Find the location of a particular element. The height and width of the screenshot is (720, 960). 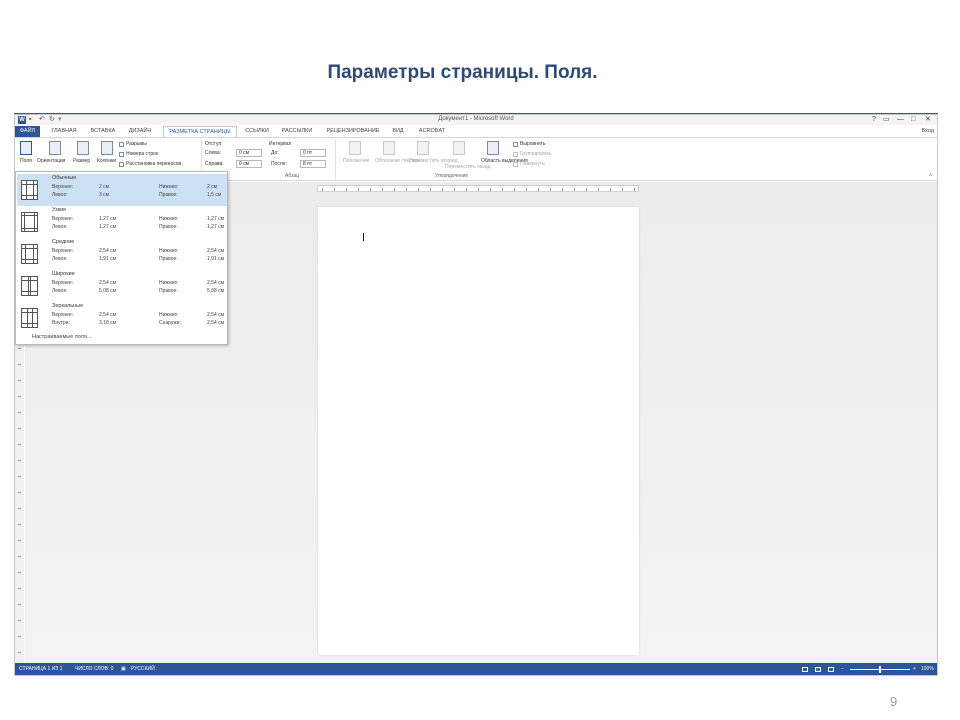

margin-bottom-value: 2,54 см is located at coordinates (216, 251).